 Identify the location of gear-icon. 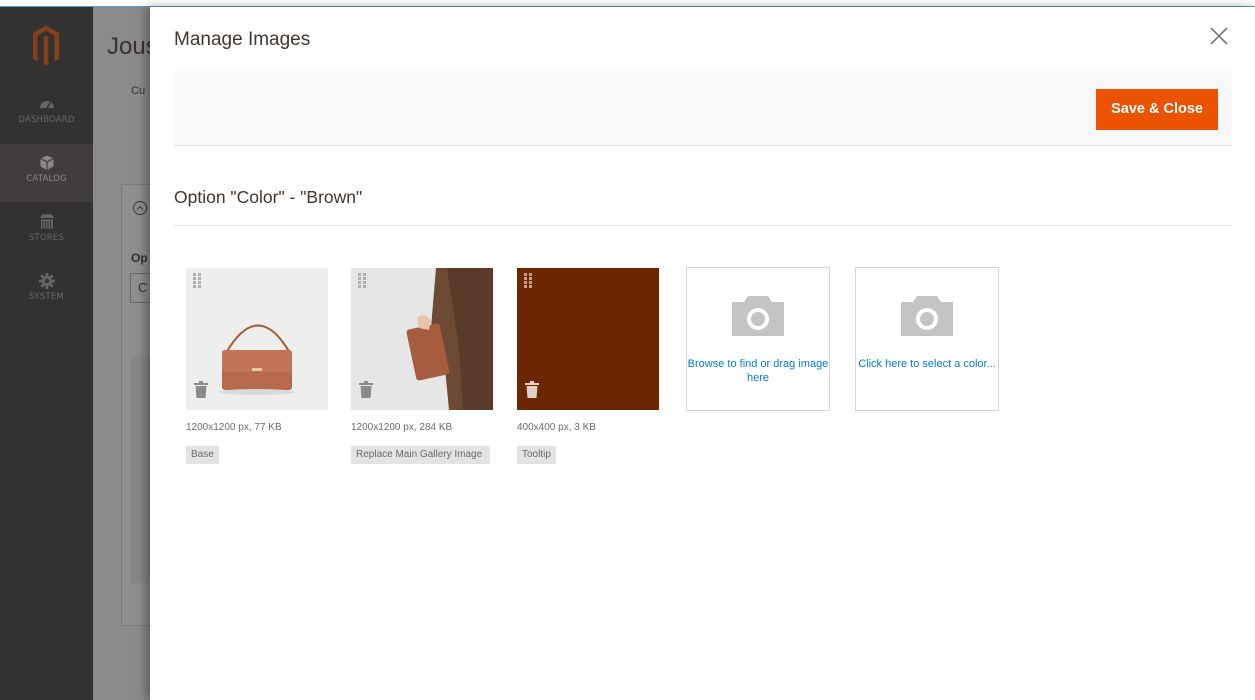
(46, 281).